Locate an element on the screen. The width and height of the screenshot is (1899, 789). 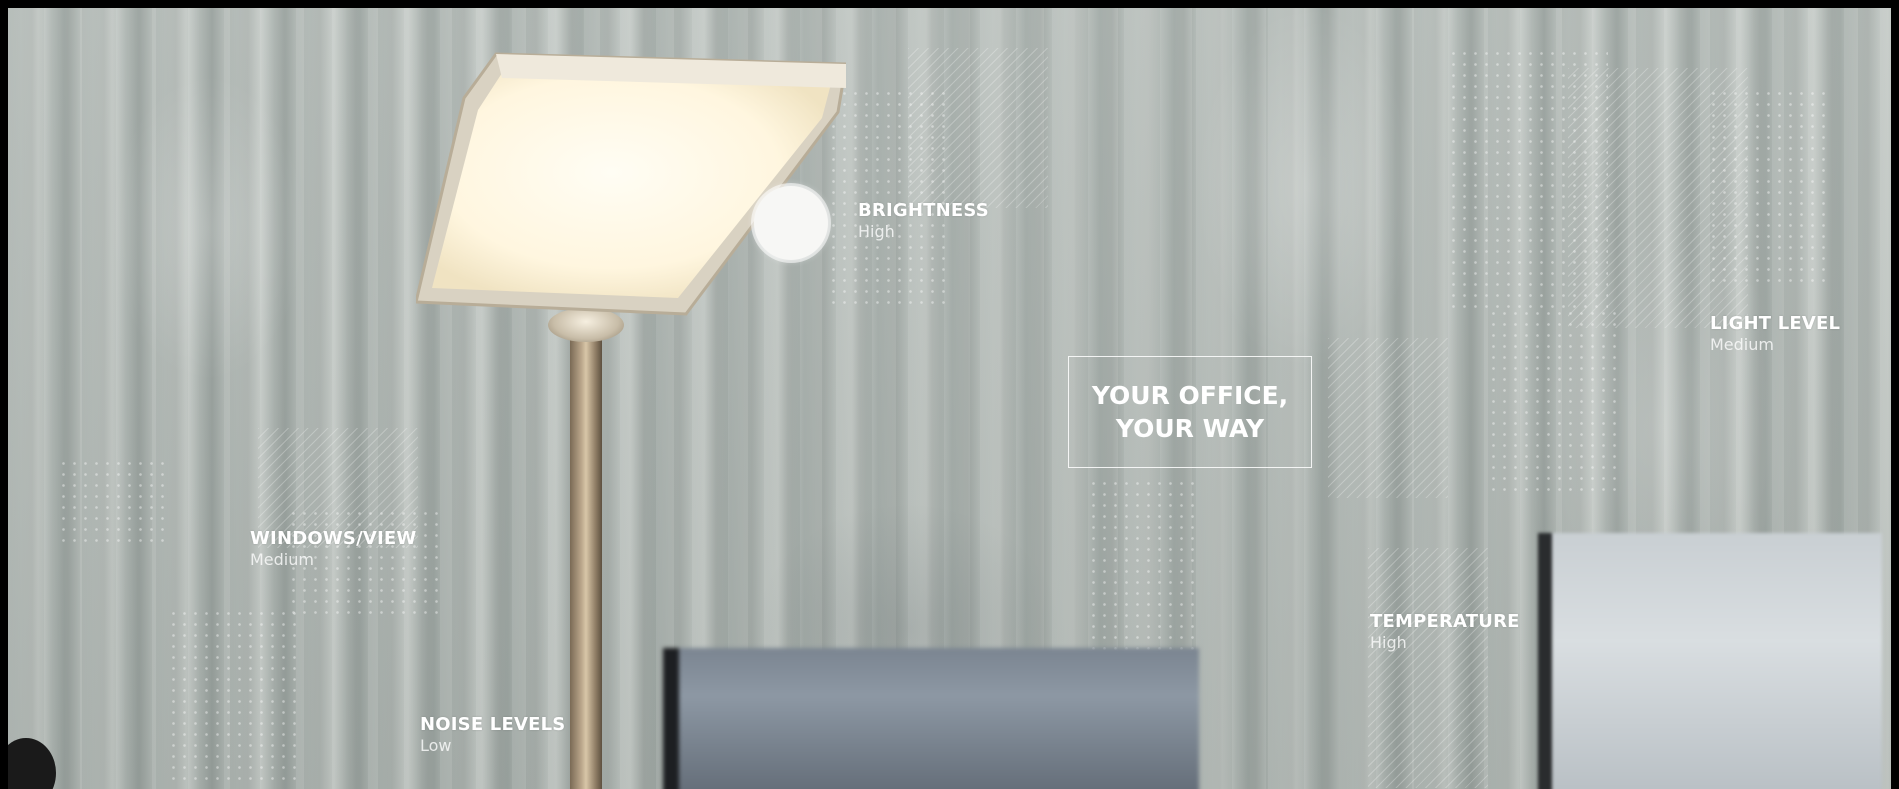
headline-box: YOUR OFFICE, YOUR WAY is located at coordinates (1190, 412).